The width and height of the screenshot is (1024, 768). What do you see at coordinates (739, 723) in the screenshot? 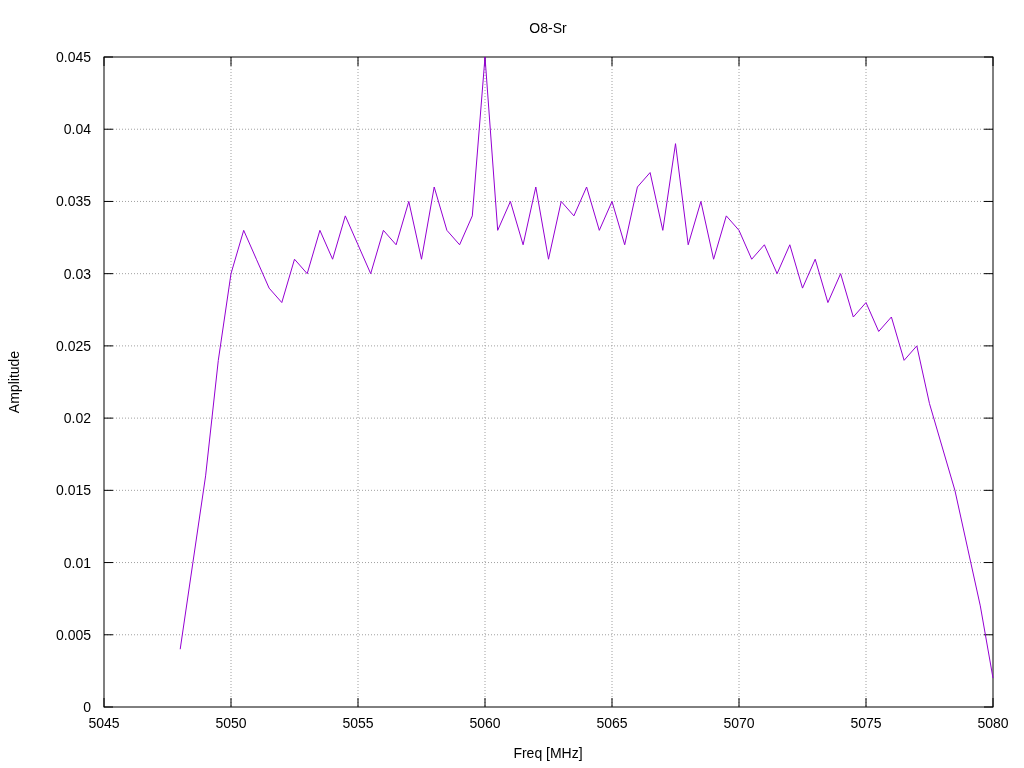
I see `tick-label: 5070` at bounding box center [739, 723].